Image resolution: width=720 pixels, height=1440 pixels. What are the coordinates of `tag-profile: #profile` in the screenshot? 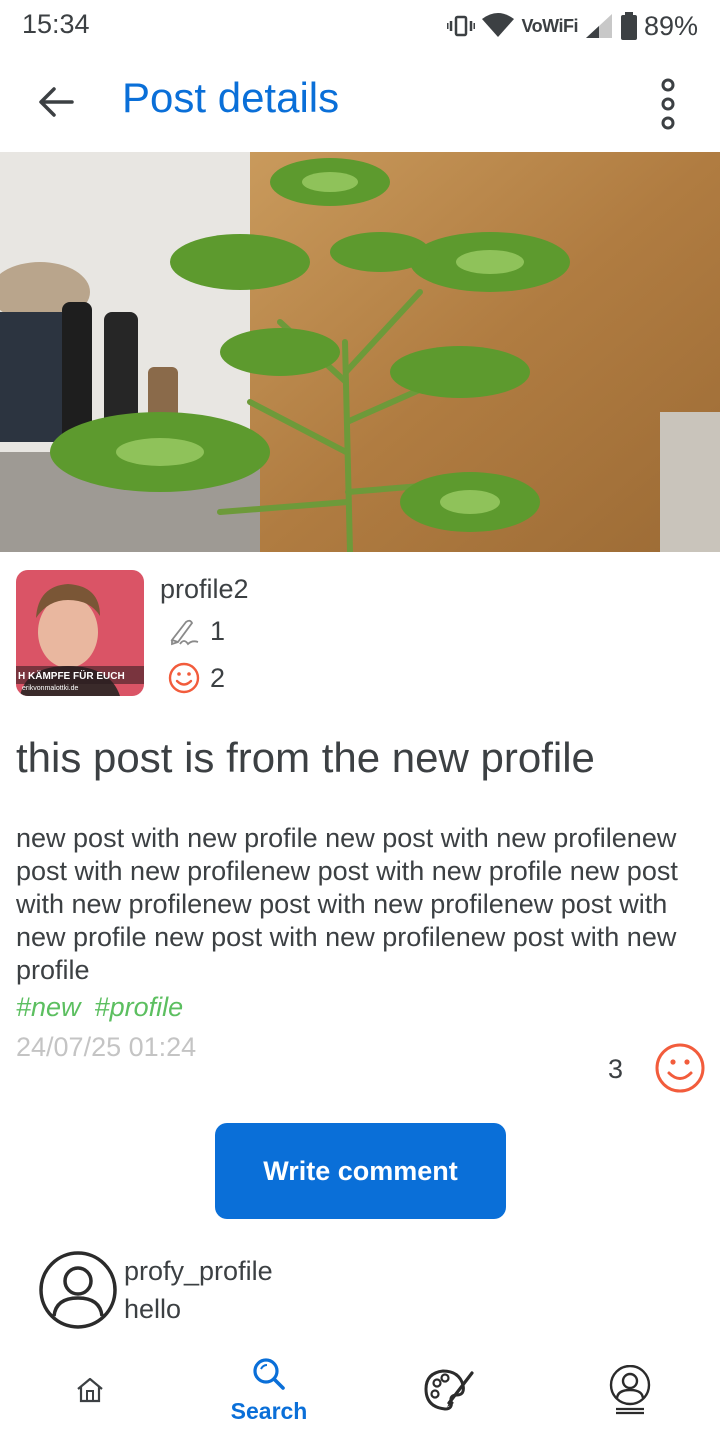 It's located at (139, 1007).